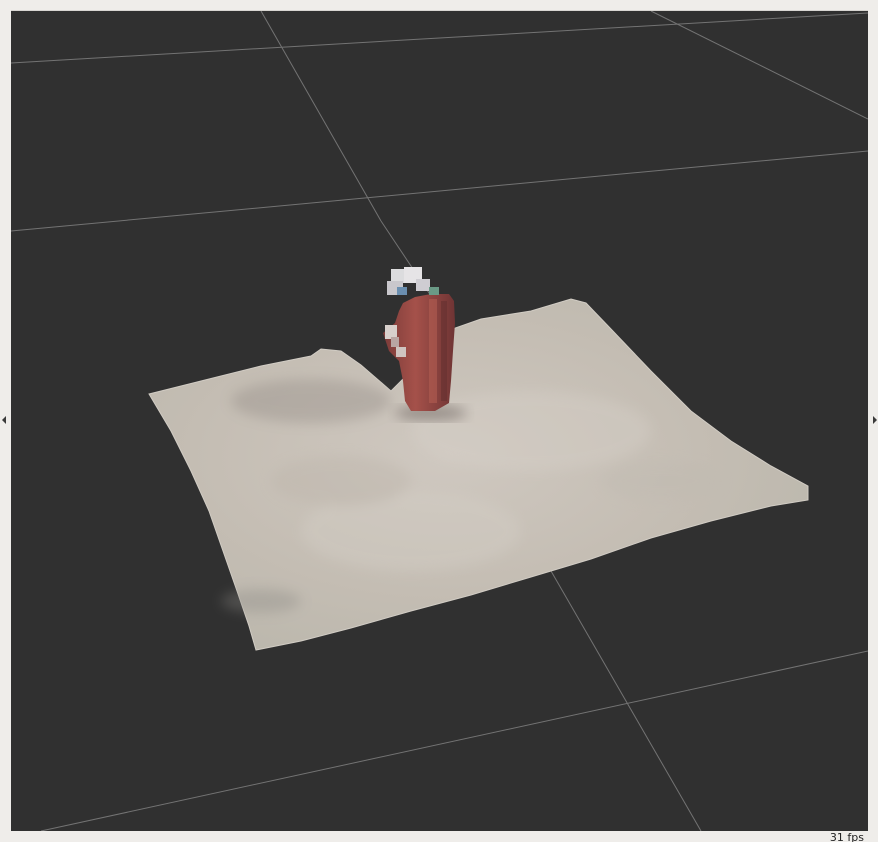 This screenshot has width=878, height=842. What do you see at coordinates (4, 420) in the screenshot?
I see `triangle-left-icon` at bounding box center [4, 420].